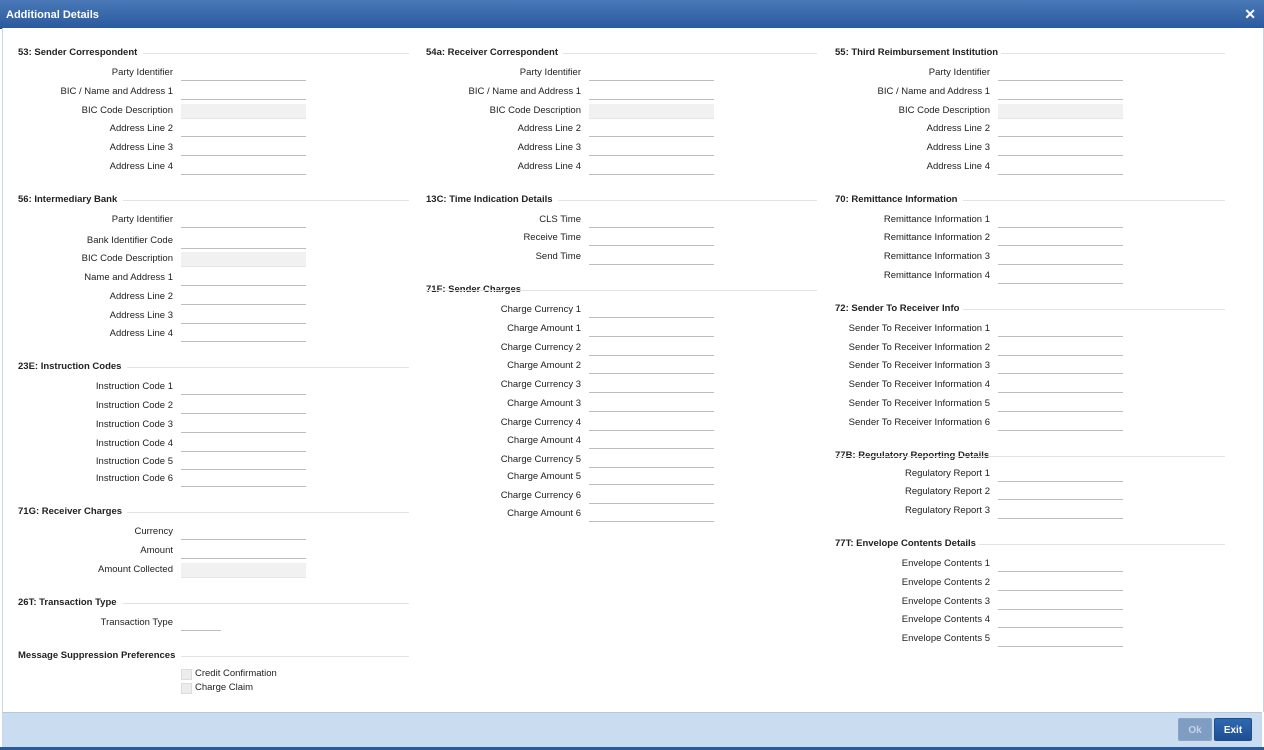  What do you see at coordinates (492, 52) in the screenshot?
I see `section-title: 54a: Receiver Correspondent` at bounding box center [492, 52].